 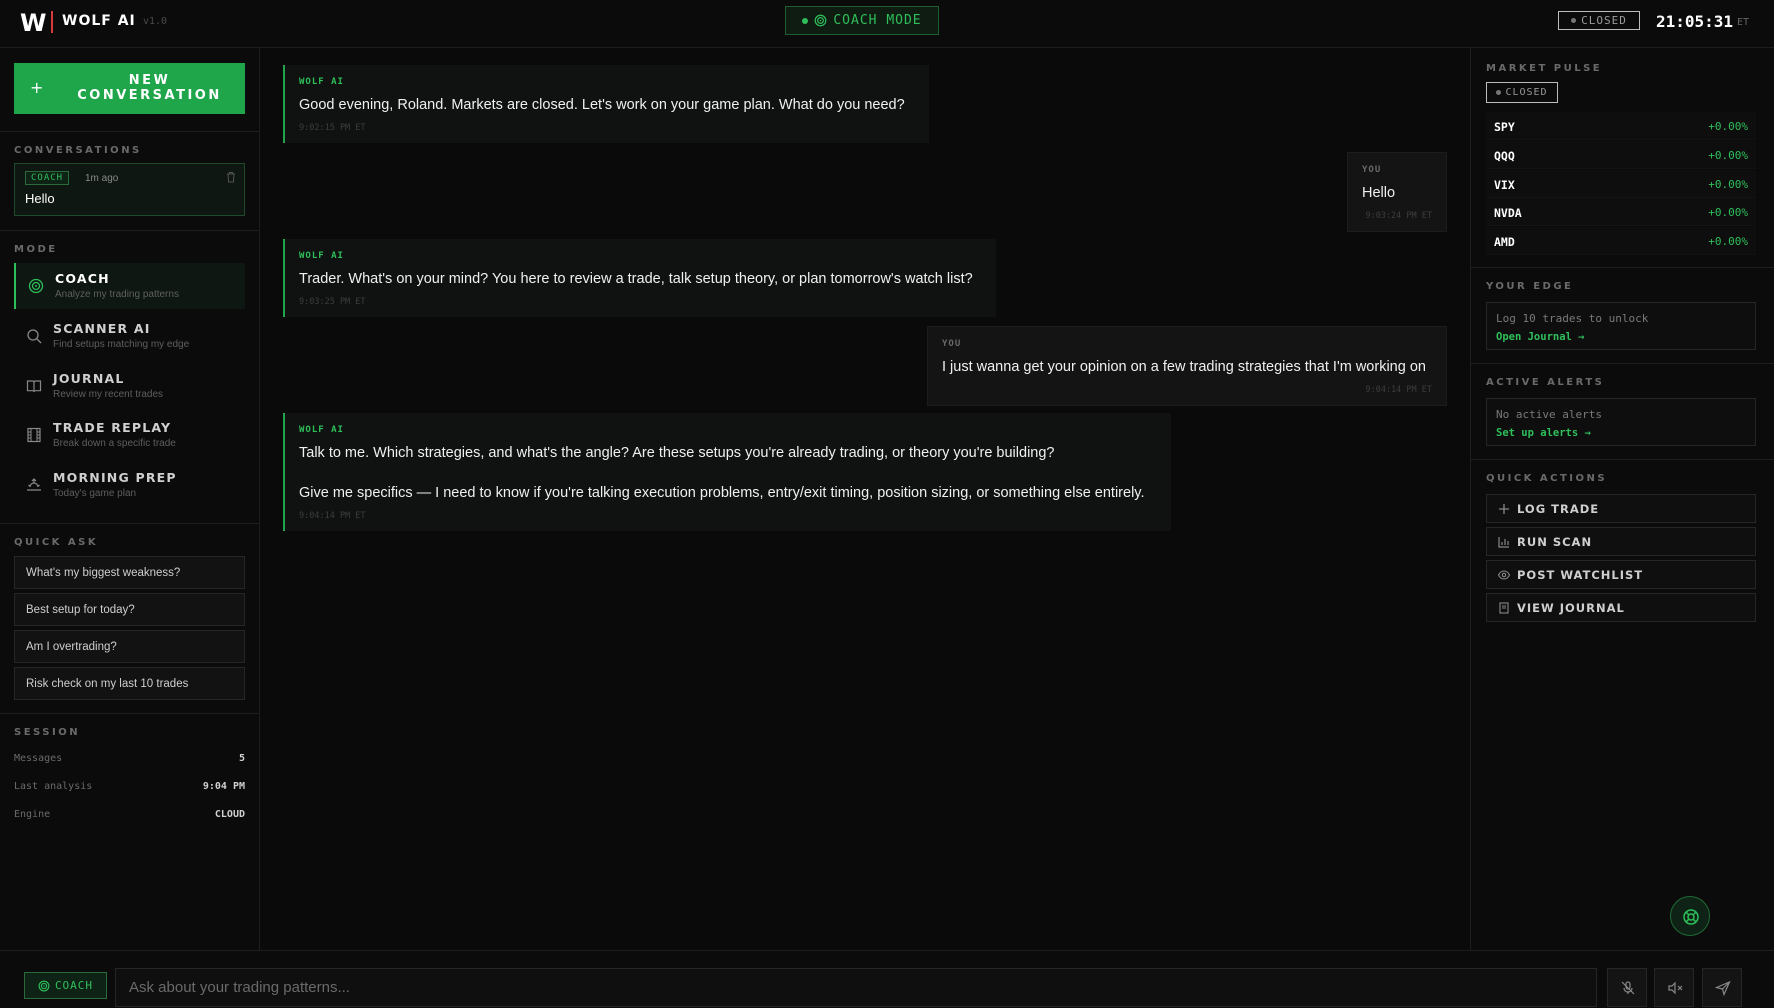 I want to click on ticker-row: QQQ +0.00%, so click(x=1621, y=155).